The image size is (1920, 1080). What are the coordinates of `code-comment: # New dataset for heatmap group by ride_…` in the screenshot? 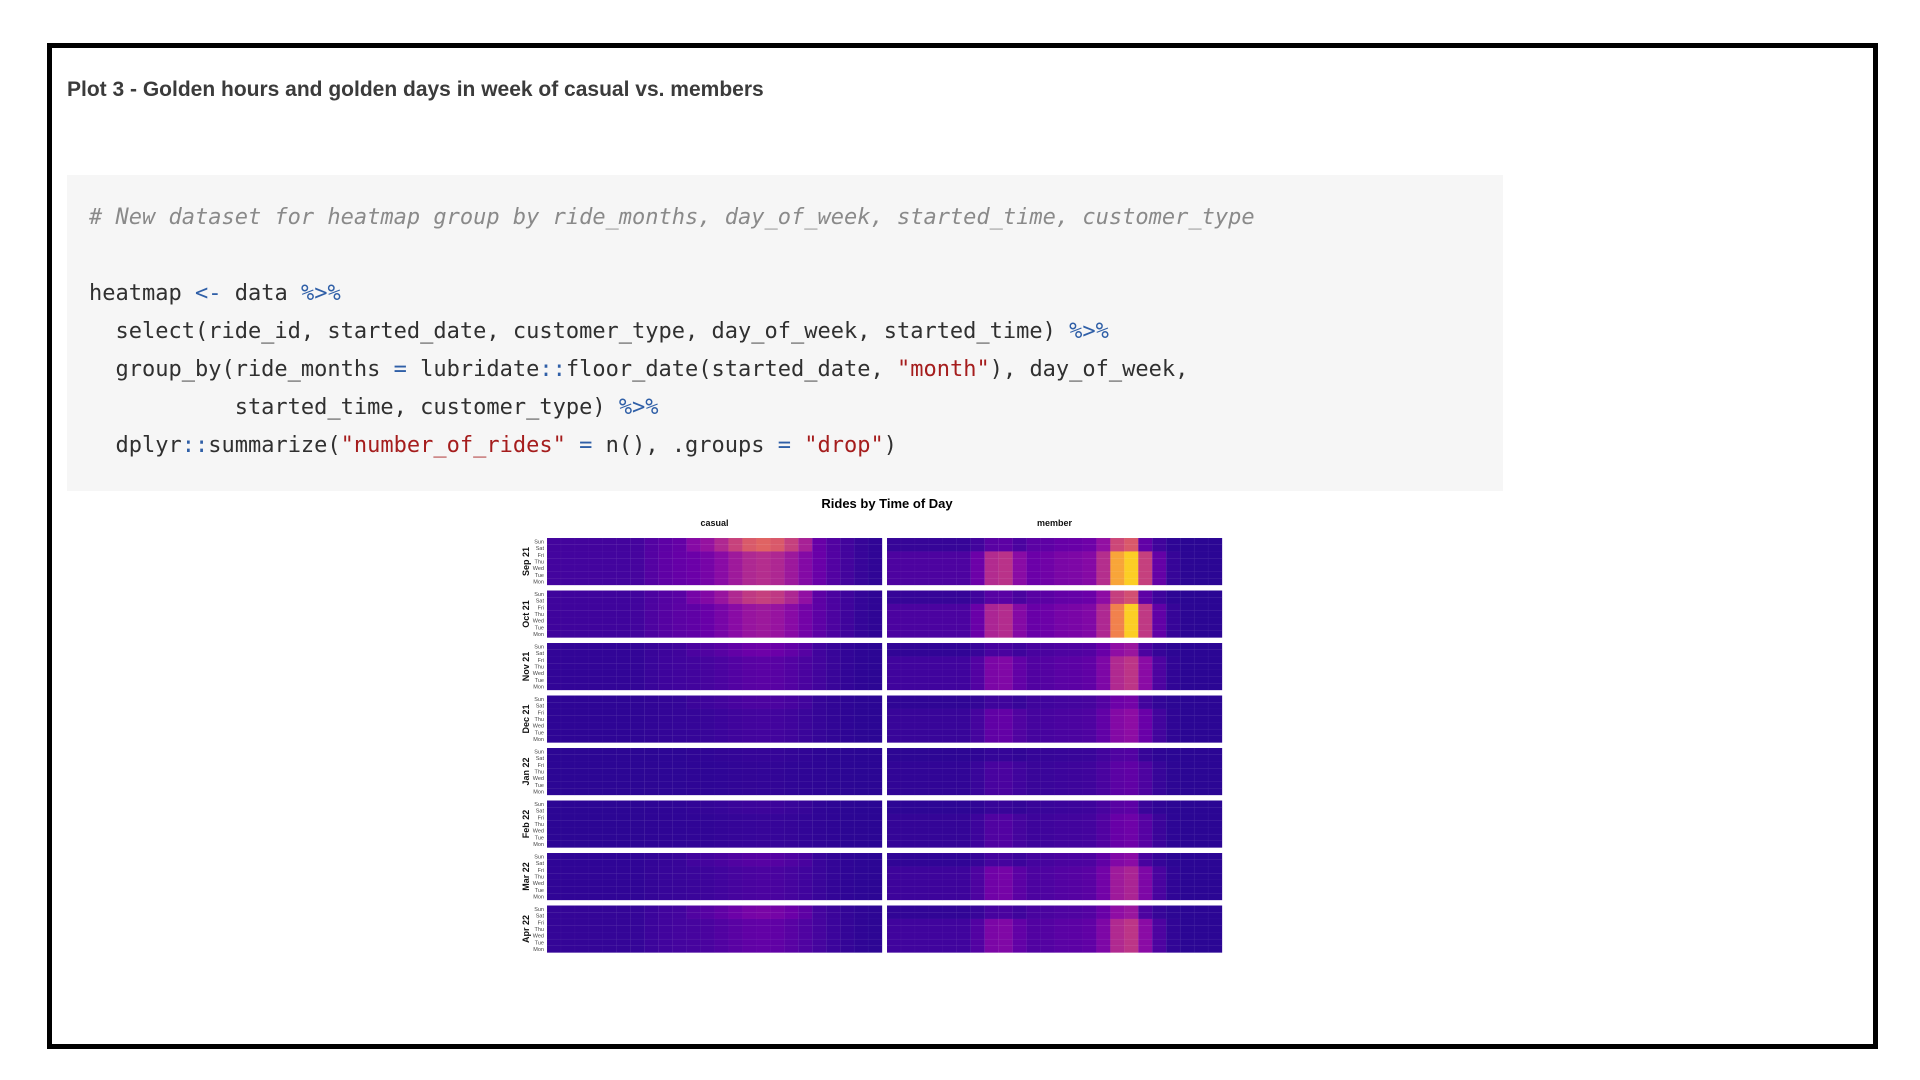 It's located at (672, 217).